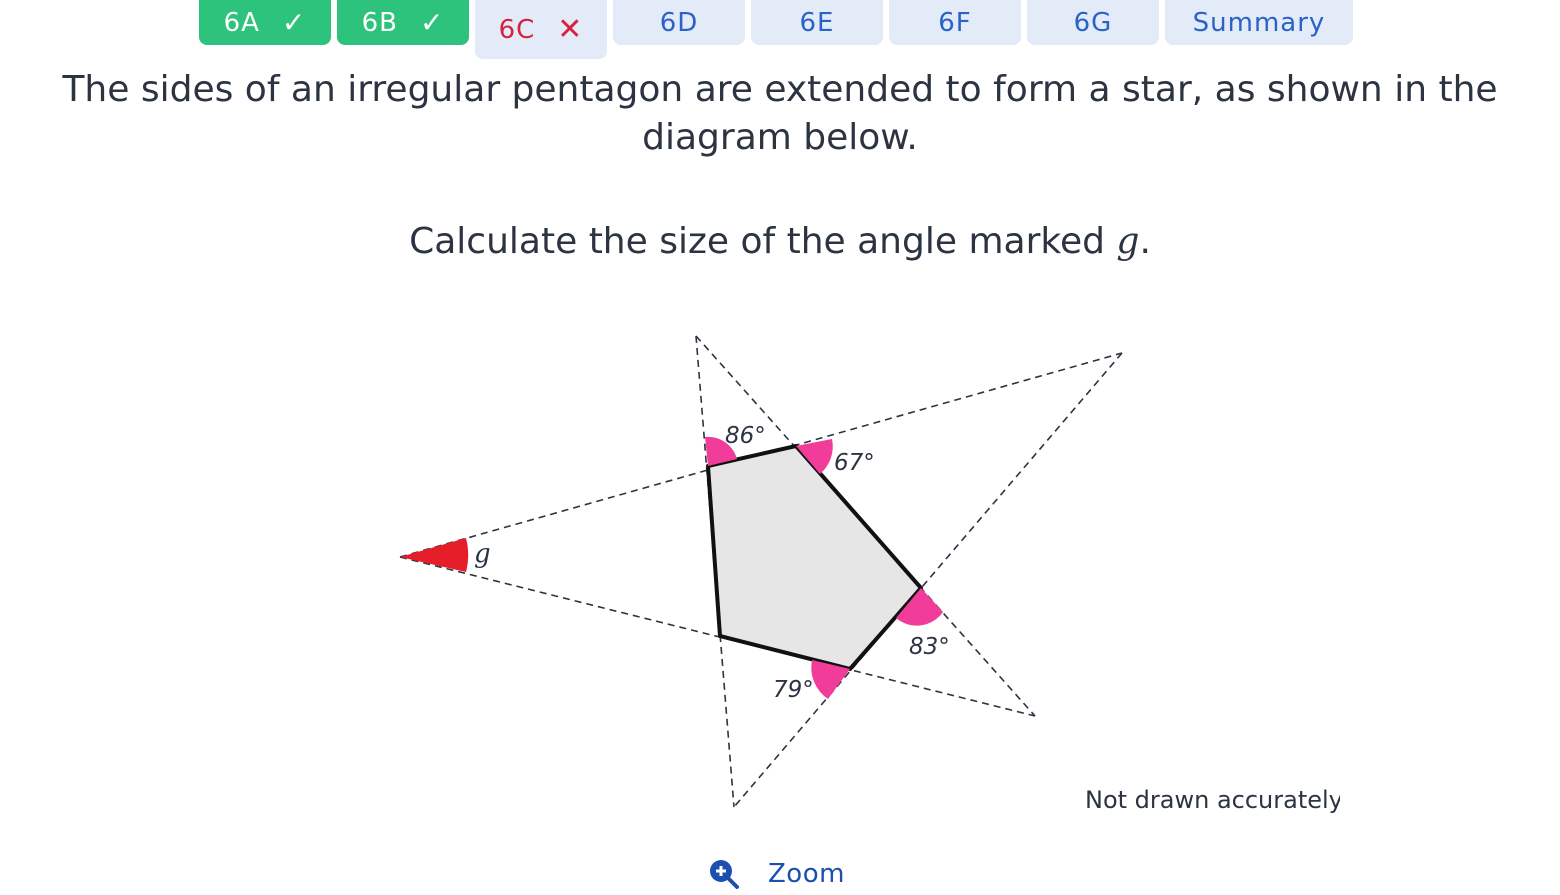 Image resolution: width=1560 pixels, height=895 pixels. What do you see at coordinates (434, 555) in the screenshot?
I see `angle-g-sector` at bounding box center [434, 555].